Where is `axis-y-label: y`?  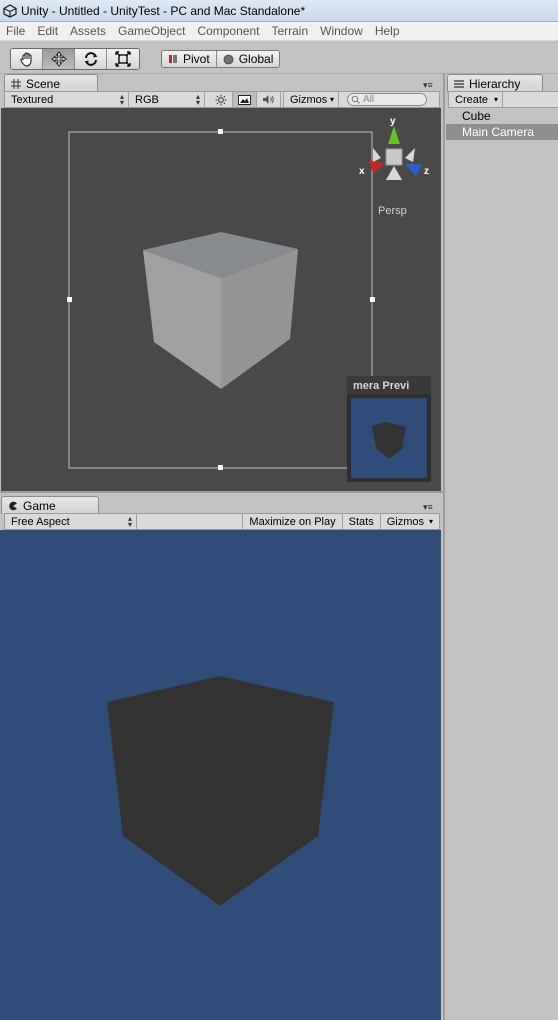
axis-y-label: y is located at coordinates (393, 121).